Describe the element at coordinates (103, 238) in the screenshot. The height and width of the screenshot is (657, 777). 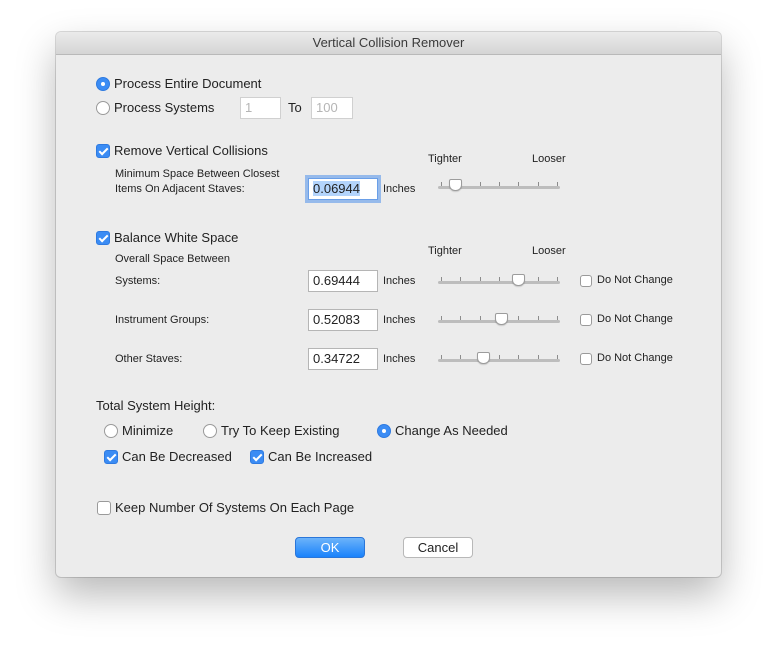
I see `balance-white-space-checkbox` at that location.